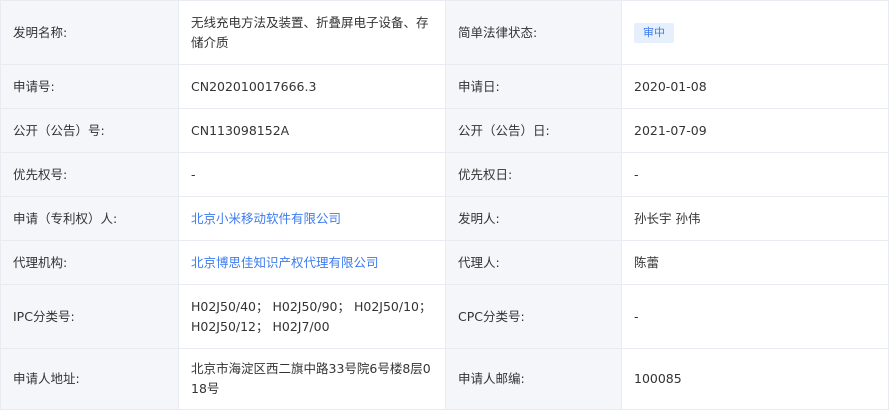  Describe the element at coordinates (755, 174) in the screenshot. I see `priority-date-value: -` at that location.